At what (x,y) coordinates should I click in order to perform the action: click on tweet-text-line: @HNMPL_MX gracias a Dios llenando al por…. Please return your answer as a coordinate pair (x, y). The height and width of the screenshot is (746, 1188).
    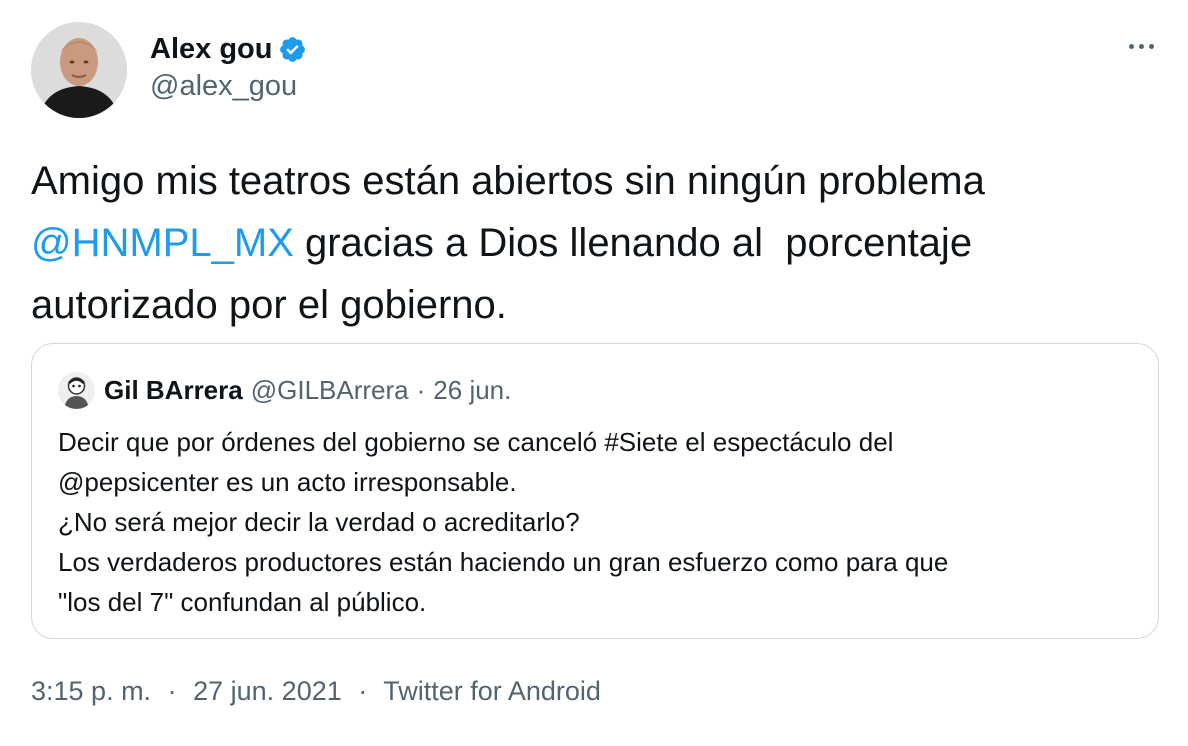
    Looking at the image, I should click on (591, 243).